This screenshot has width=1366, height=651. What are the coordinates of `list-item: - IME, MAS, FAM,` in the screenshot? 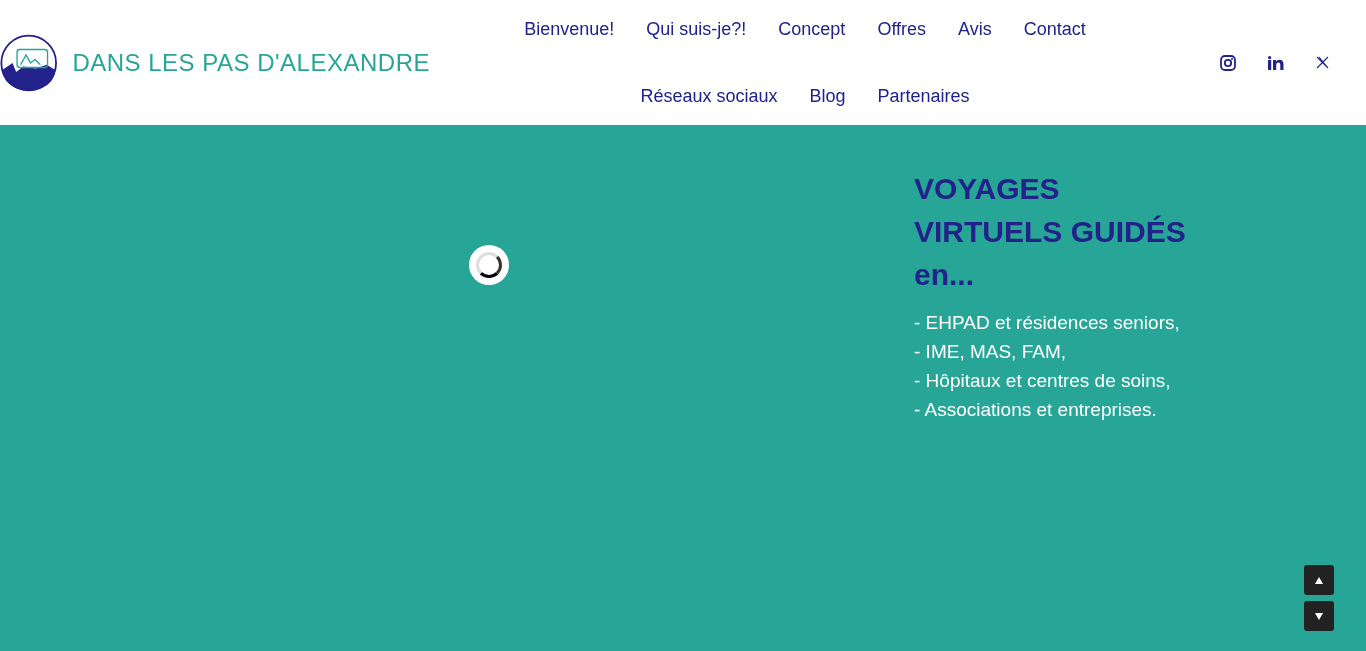 It's located at (990, 352).